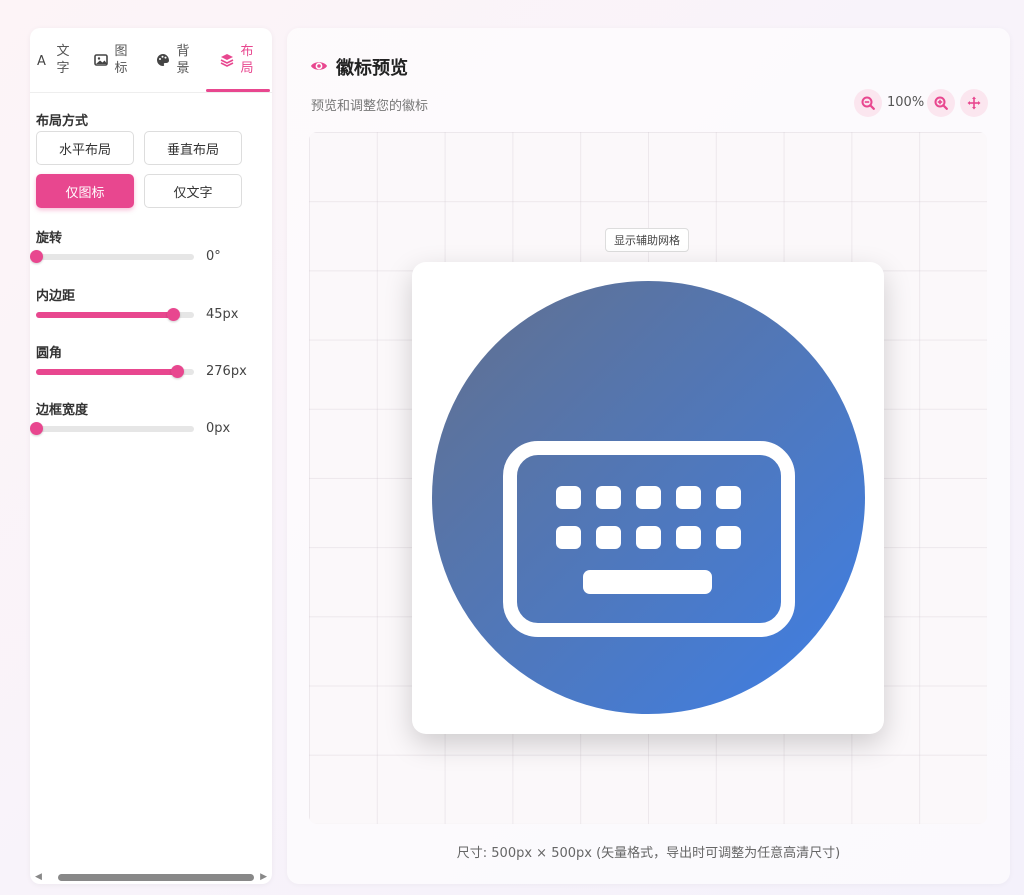 Image resolution: width=1024 pixels, height=895 pixels. I want to click on text-icon: A, so click(43, 60).